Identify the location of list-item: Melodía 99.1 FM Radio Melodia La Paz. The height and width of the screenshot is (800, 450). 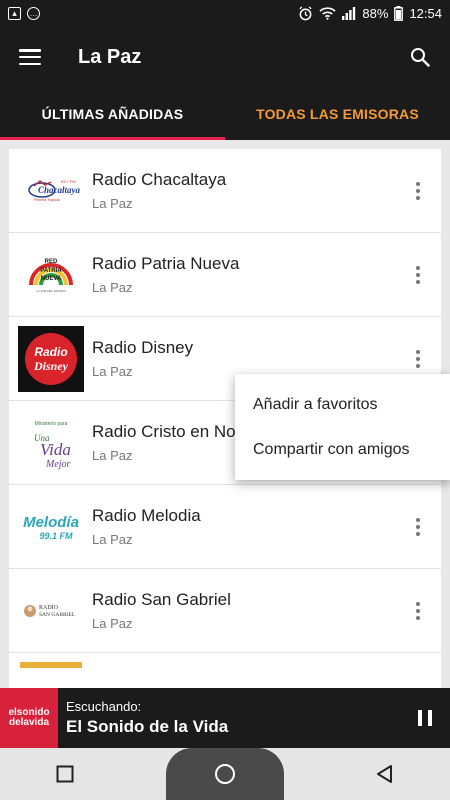
(225, 527).